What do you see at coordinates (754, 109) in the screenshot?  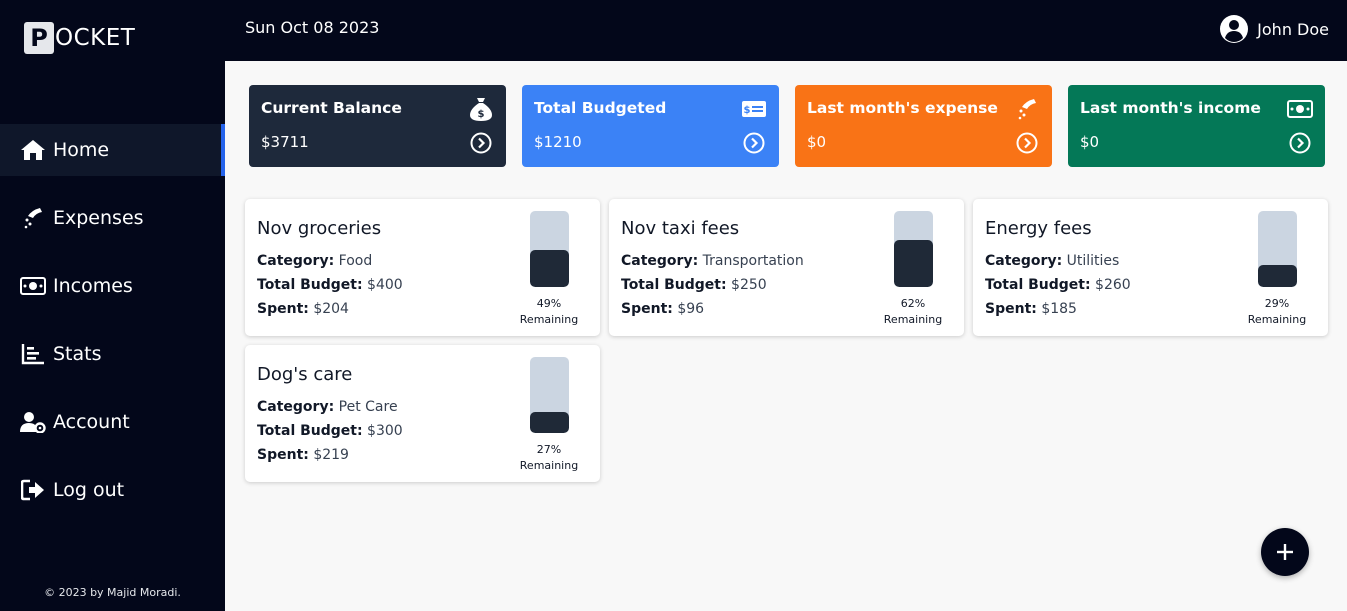 I see `budget-card-icon: $` at bounding box center [754, 109].